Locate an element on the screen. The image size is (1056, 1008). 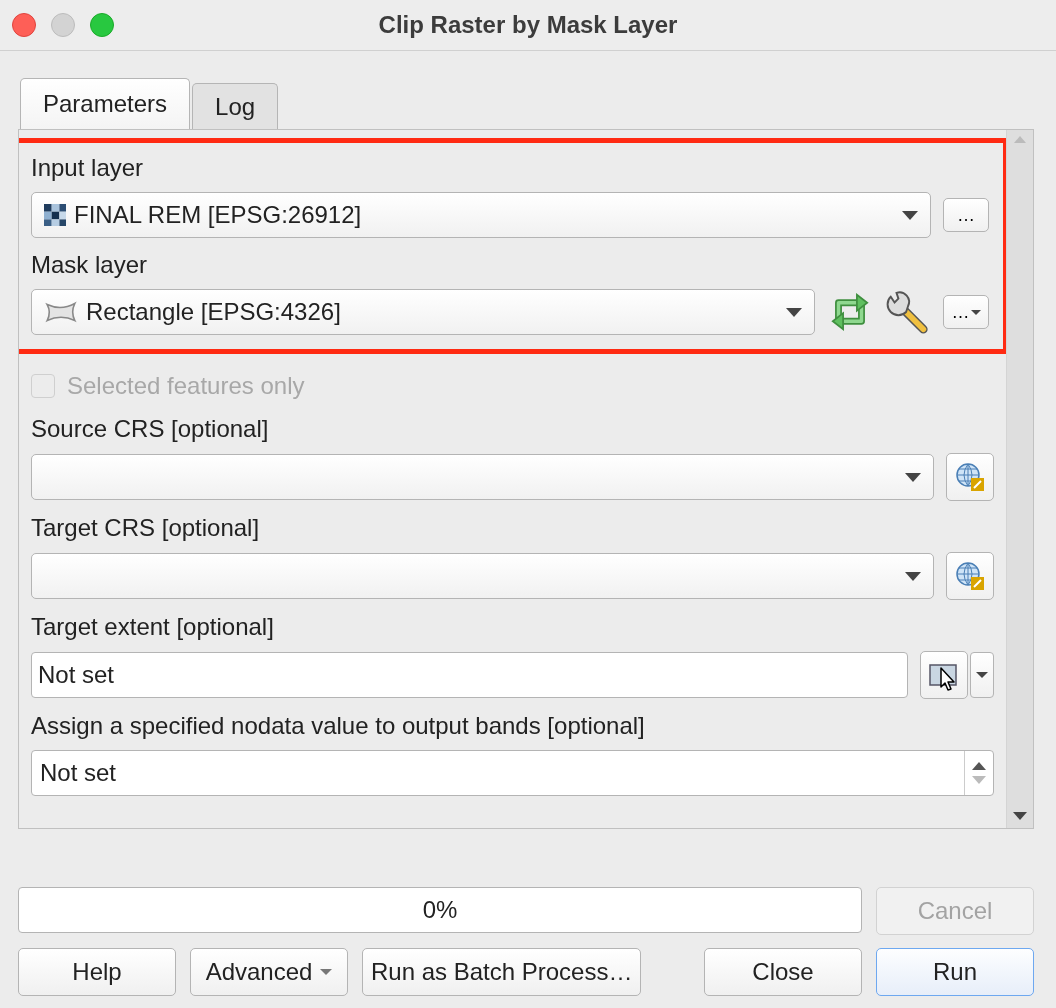
parameter-label: Mask layer is located at coordinates (90, 264).